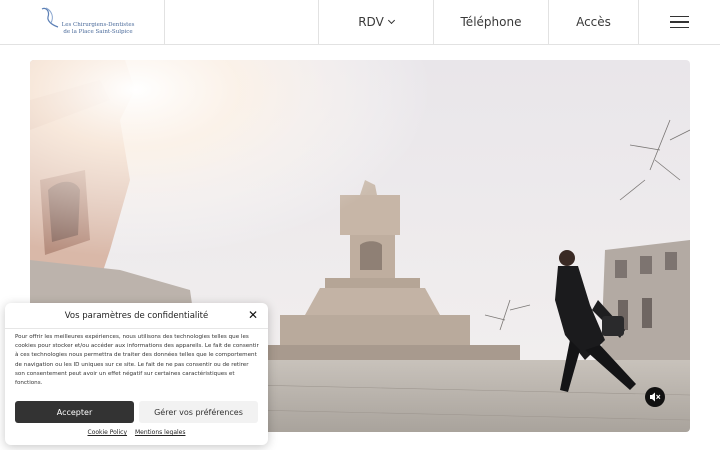 The width and height of the screenshot is (720, 450). What do you see at coordinates (198, 412) in the screenshot?
I see `manage-preferences-button: Gérer vos préférences` at bounding box center [198, 412].